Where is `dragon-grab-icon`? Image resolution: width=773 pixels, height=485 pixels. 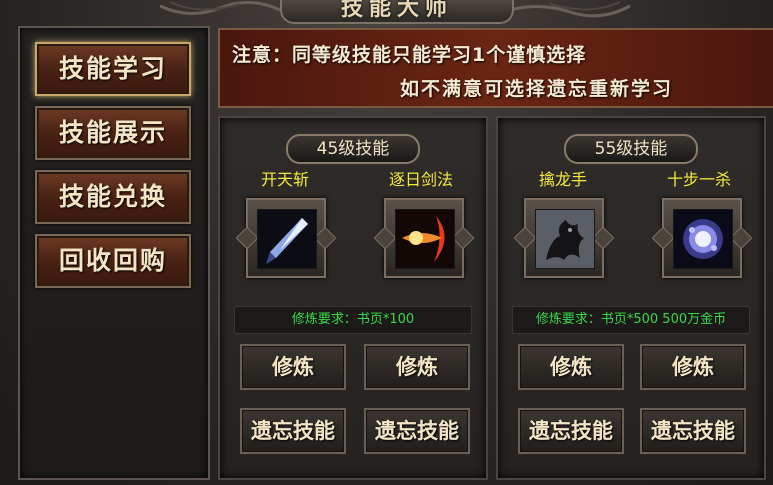
dragon-grab-icon is located at coordinates (565, 239).